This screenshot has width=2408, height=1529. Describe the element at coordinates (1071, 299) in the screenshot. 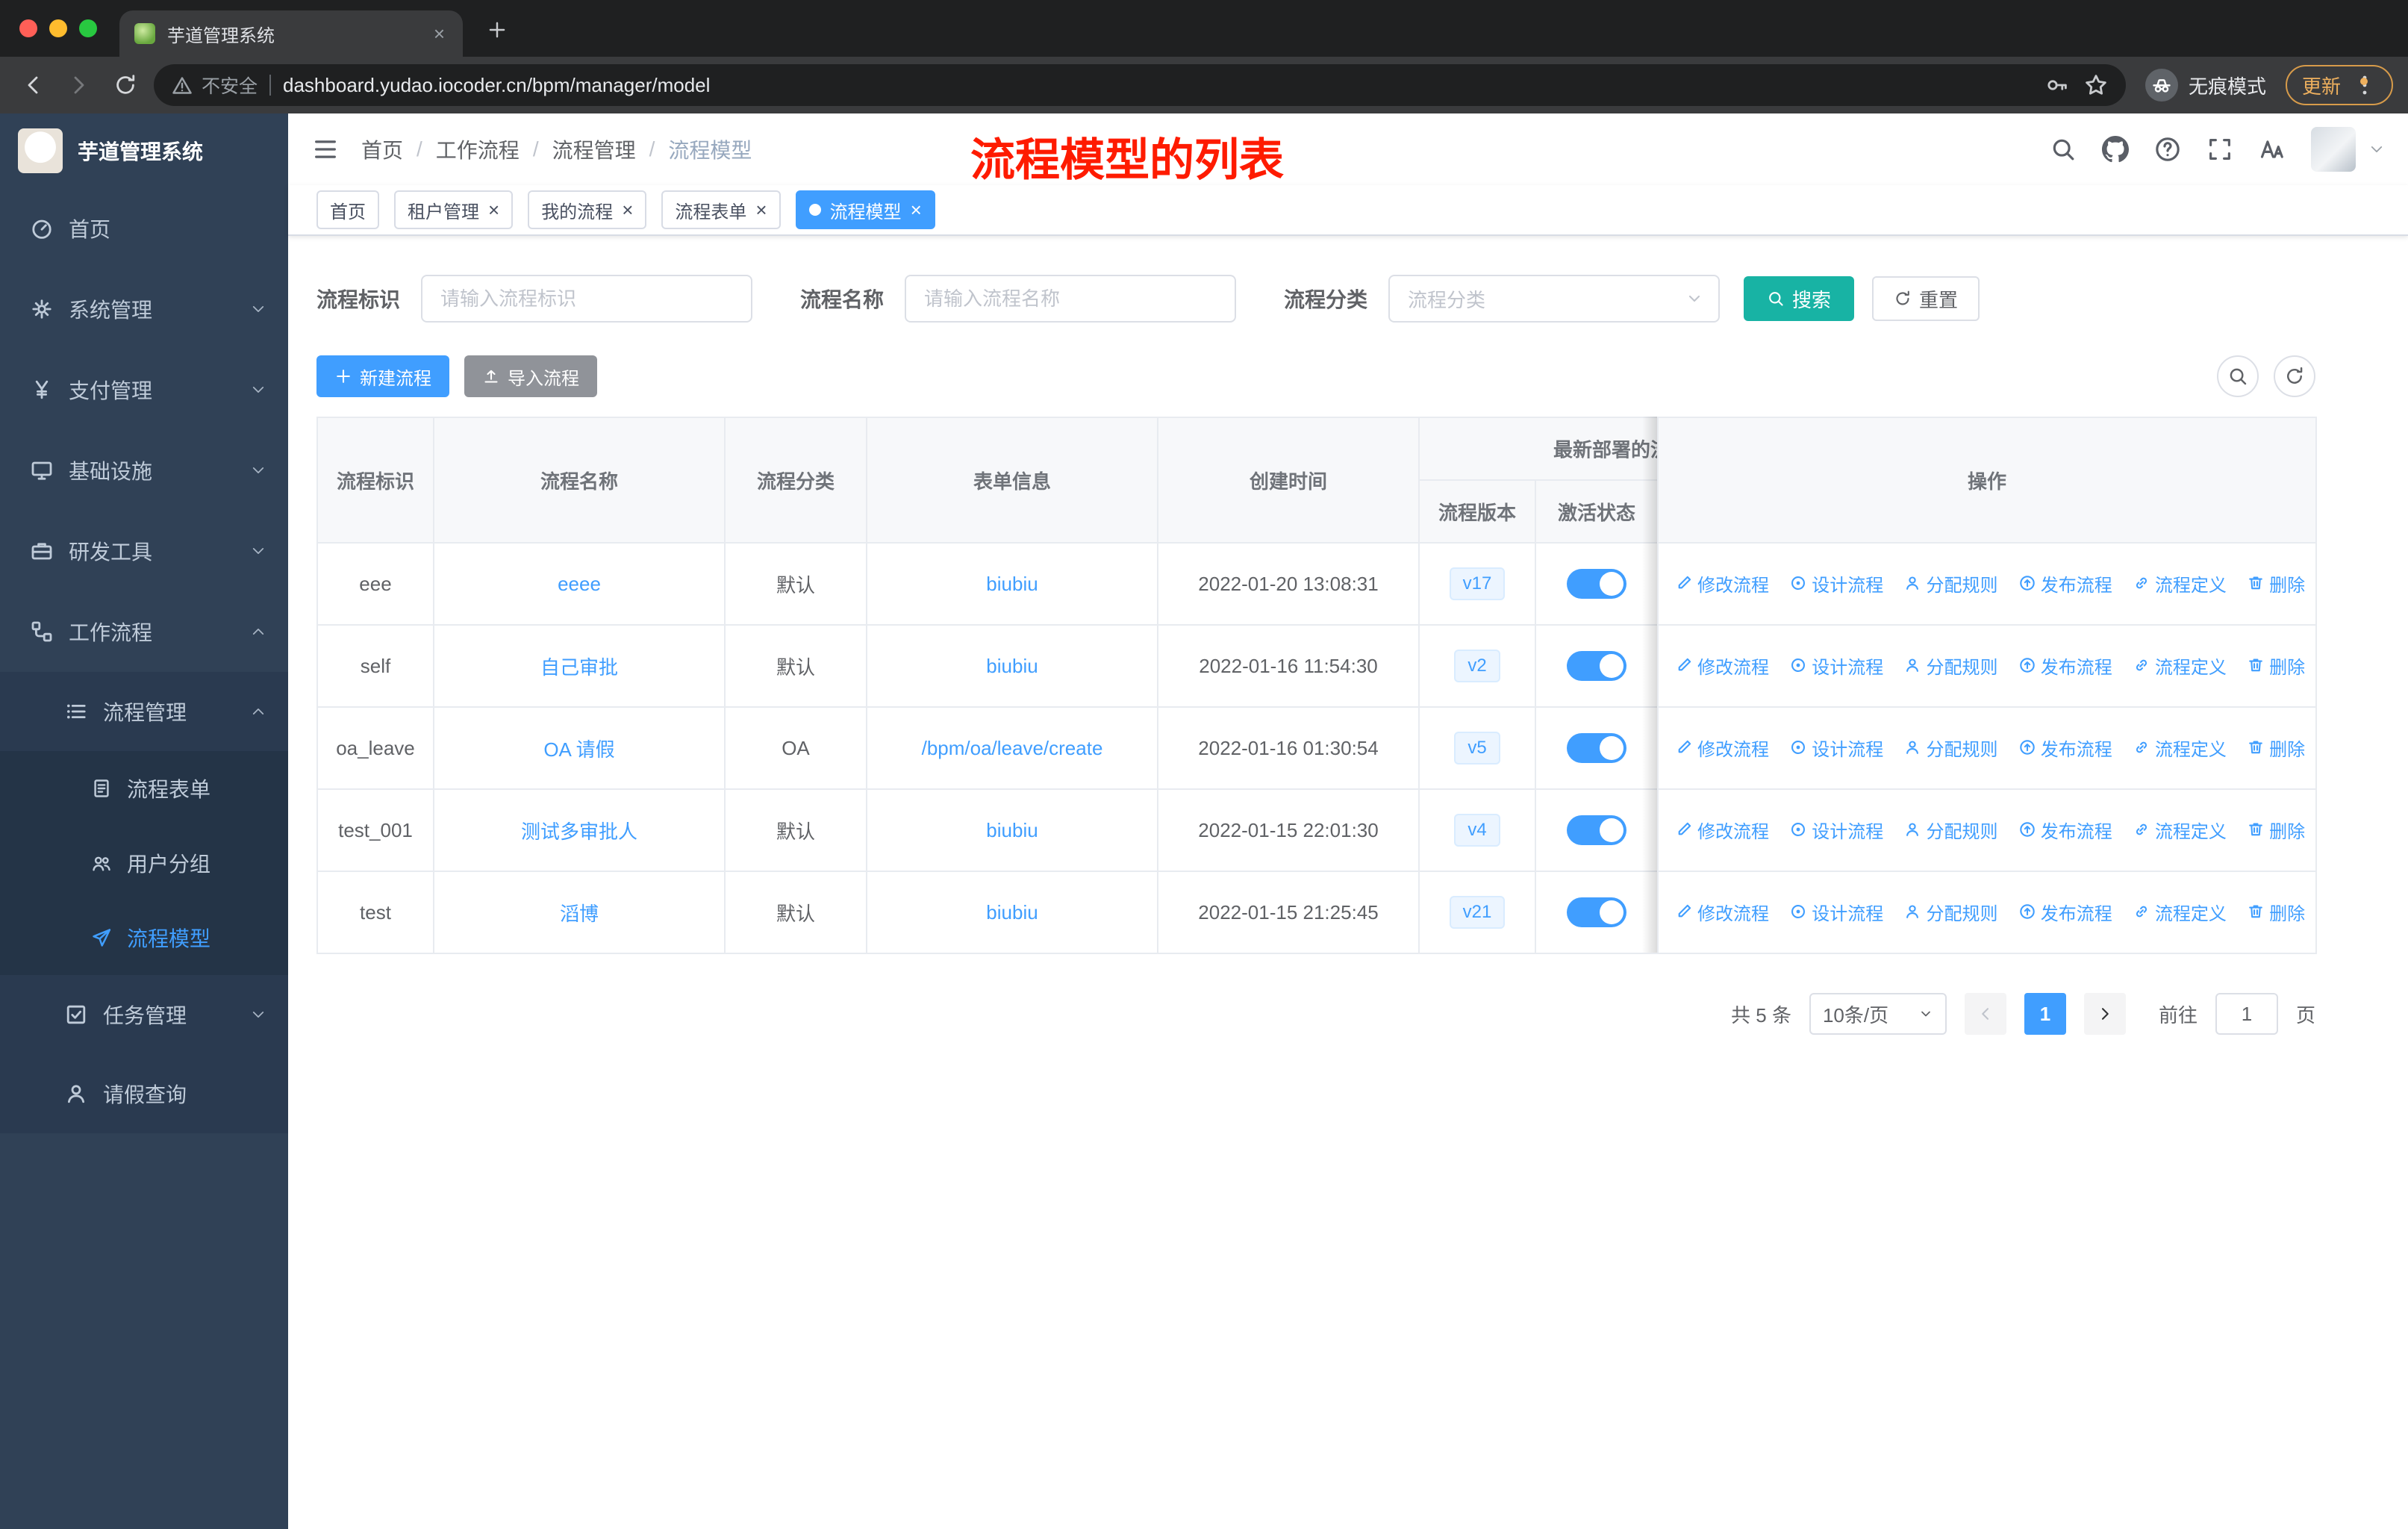

I see `process-name-input` at that location.